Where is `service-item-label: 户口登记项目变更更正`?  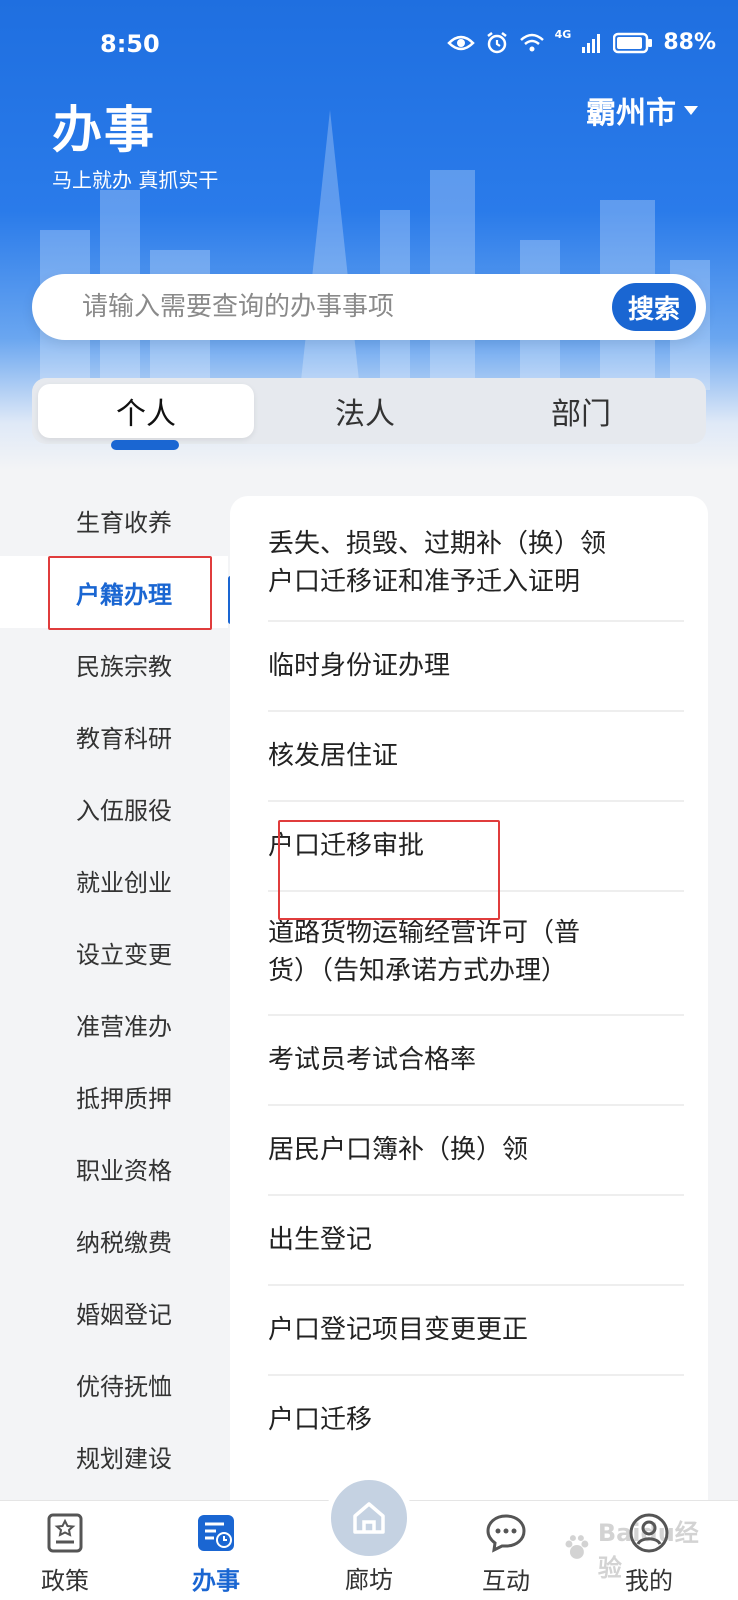
service-item-label: 户口登记项目变更更正 is located at coordinates (398, 1330).